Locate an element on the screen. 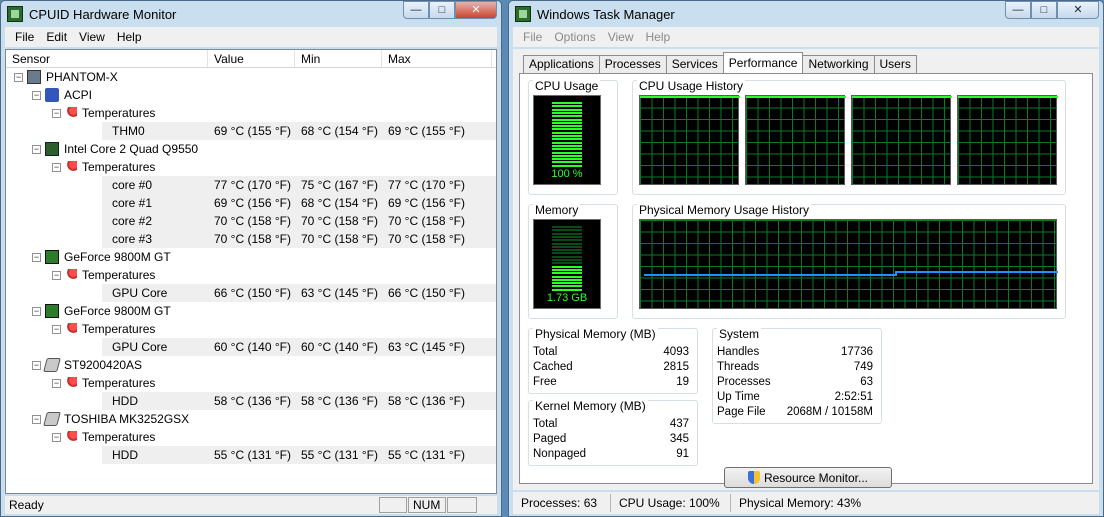  stat-label: Total is located at coordinates (545, 424).